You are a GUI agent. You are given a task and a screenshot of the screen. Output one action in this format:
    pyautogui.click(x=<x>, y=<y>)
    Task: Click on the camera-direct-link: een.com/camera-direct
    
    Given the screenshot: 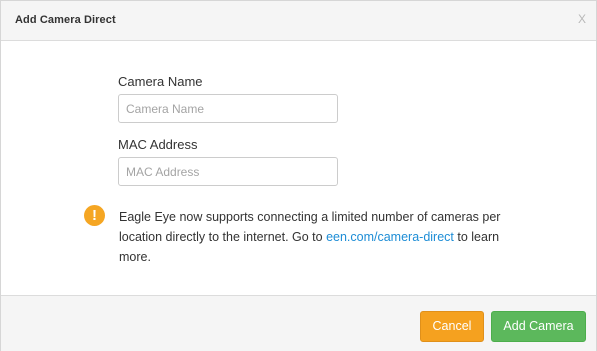 What is the action you would take?
    pyautogui.click(x=390, y=237)
    